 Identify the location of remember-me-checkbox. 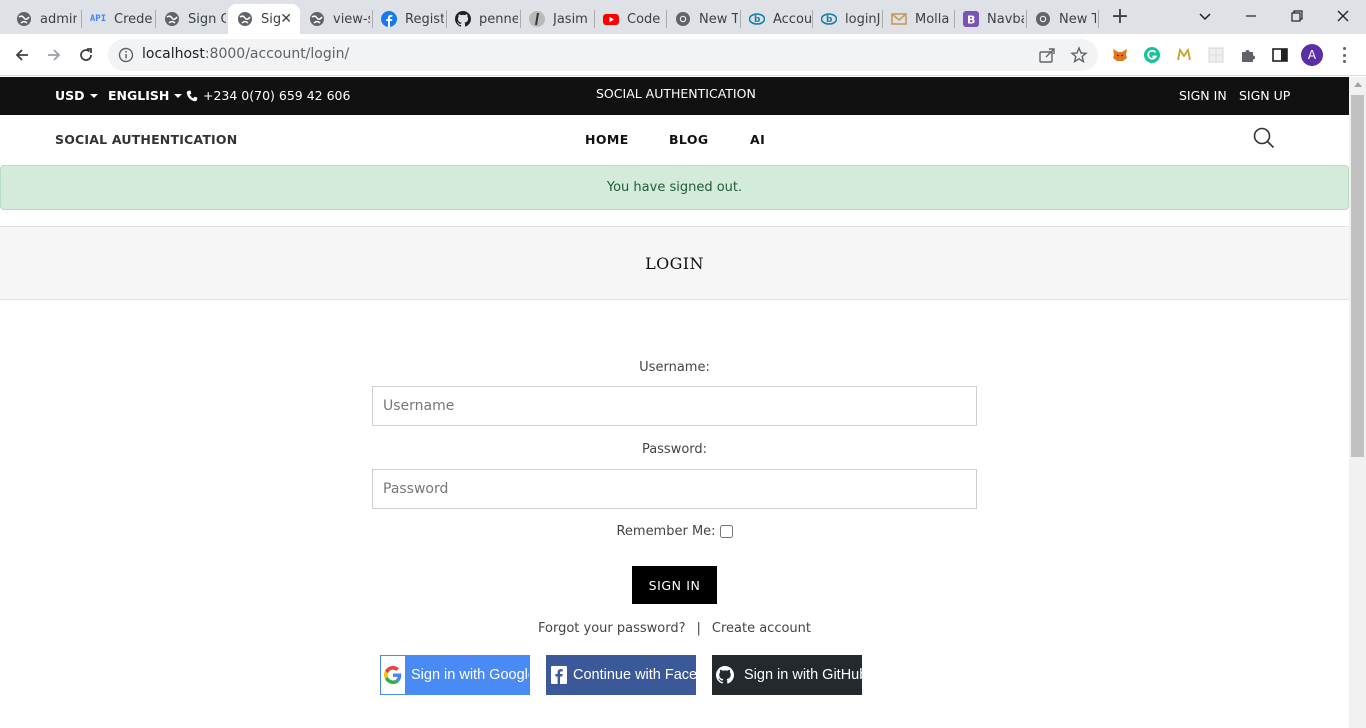
(726, 531).